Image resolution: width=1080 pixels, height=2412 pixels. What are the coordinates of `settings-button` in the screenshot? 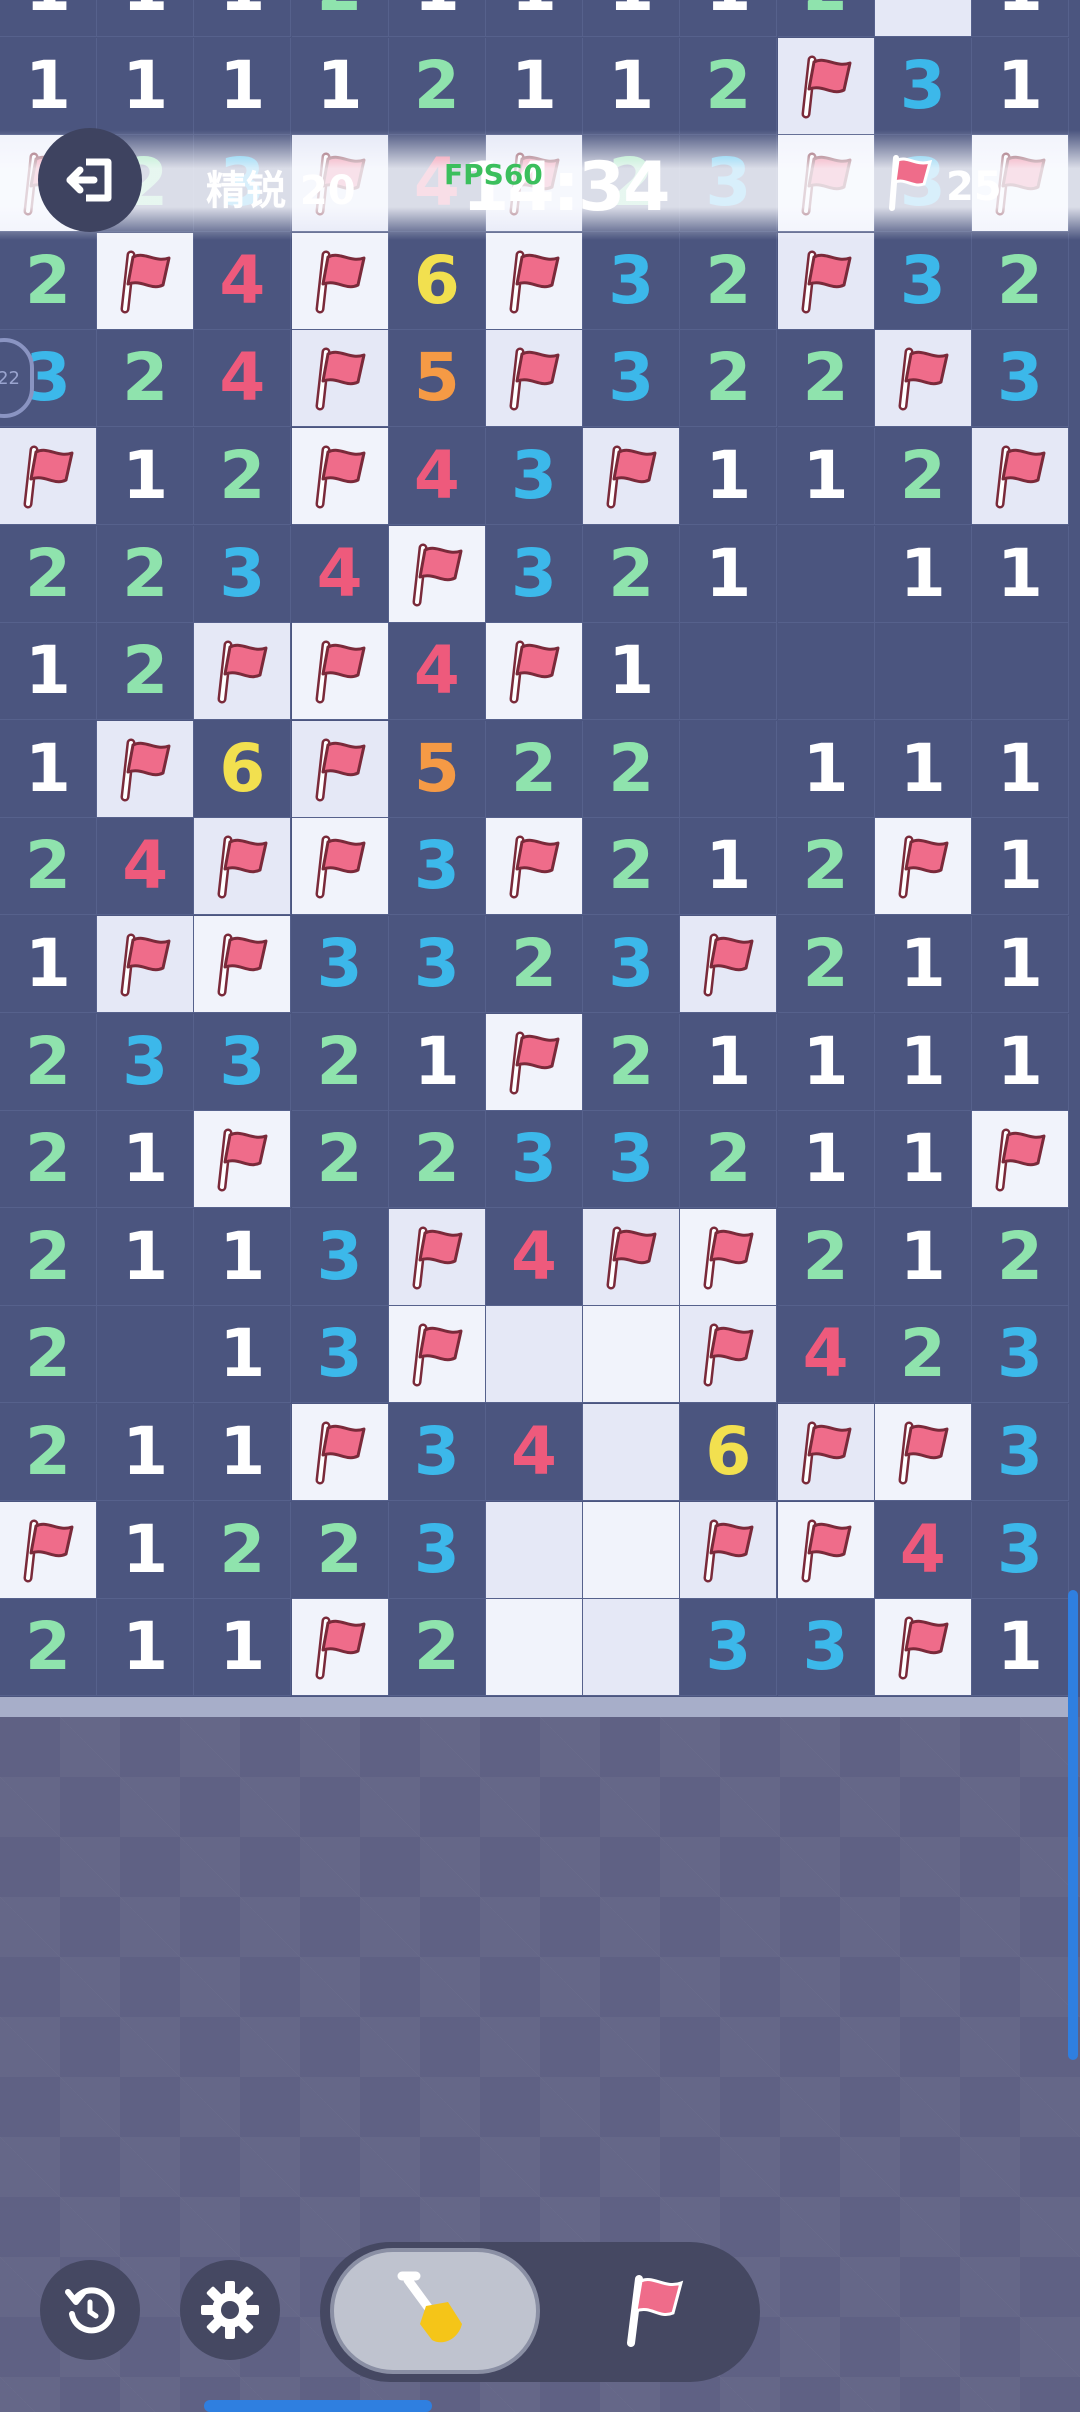 It's located at (230, 2310).